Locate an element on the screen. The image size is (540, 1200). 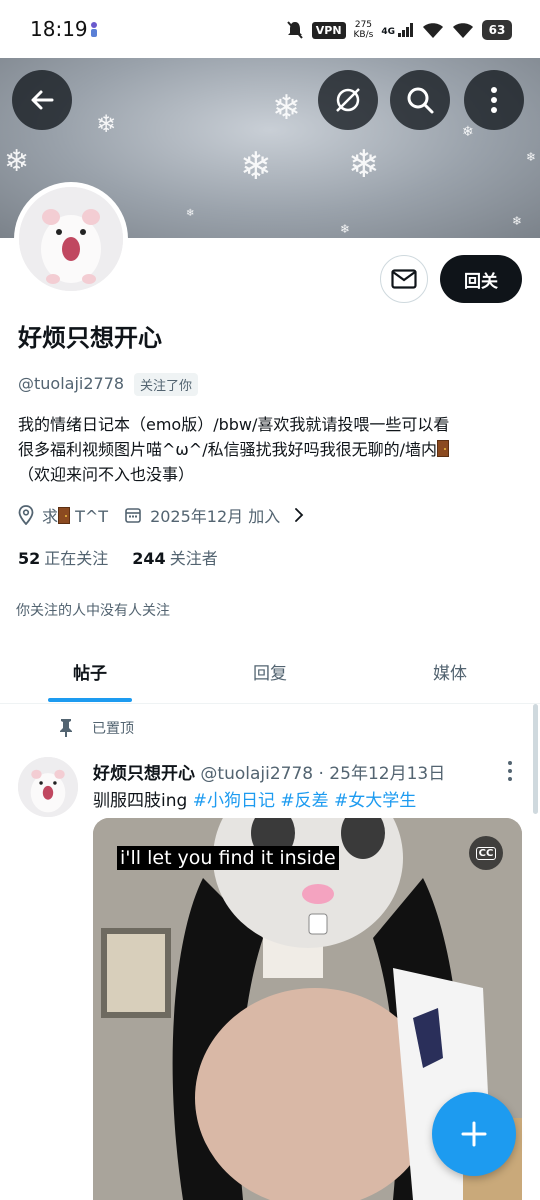
arrow-left-icon is located at coordinates (42, 100).